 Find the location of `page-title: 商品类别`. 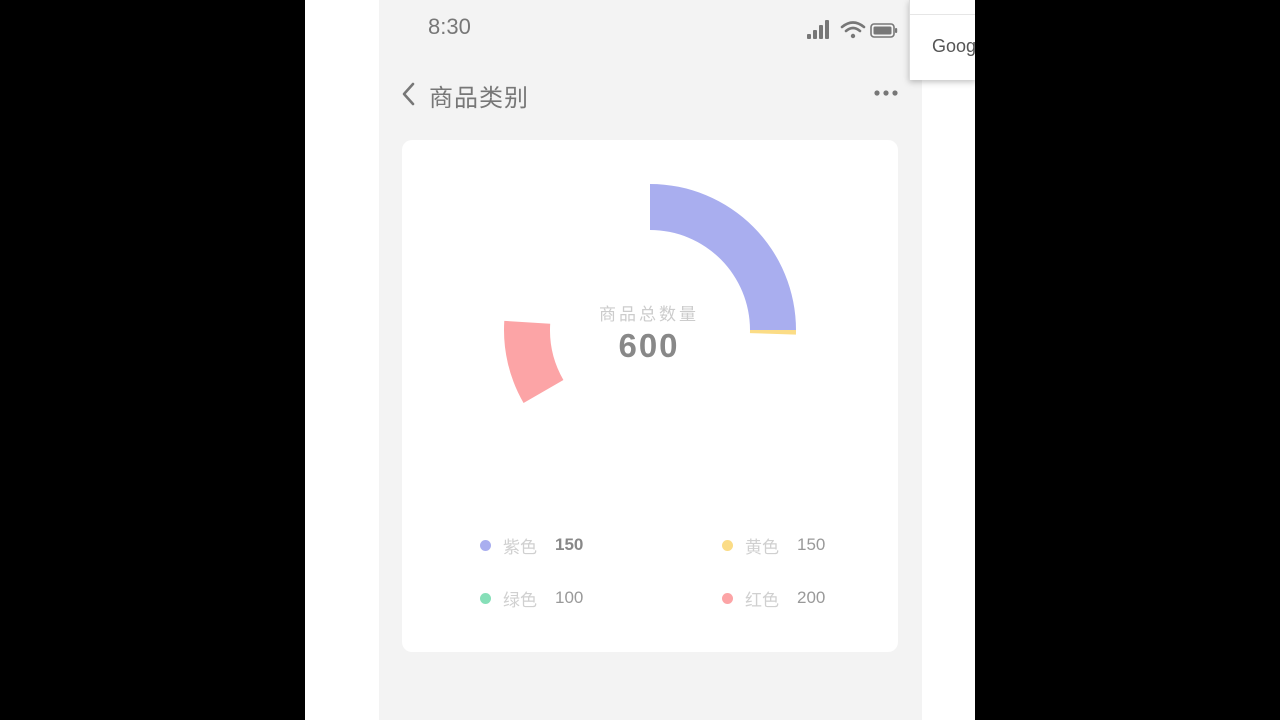

page-title: 商品类别 is located at coordinates (479, 98).